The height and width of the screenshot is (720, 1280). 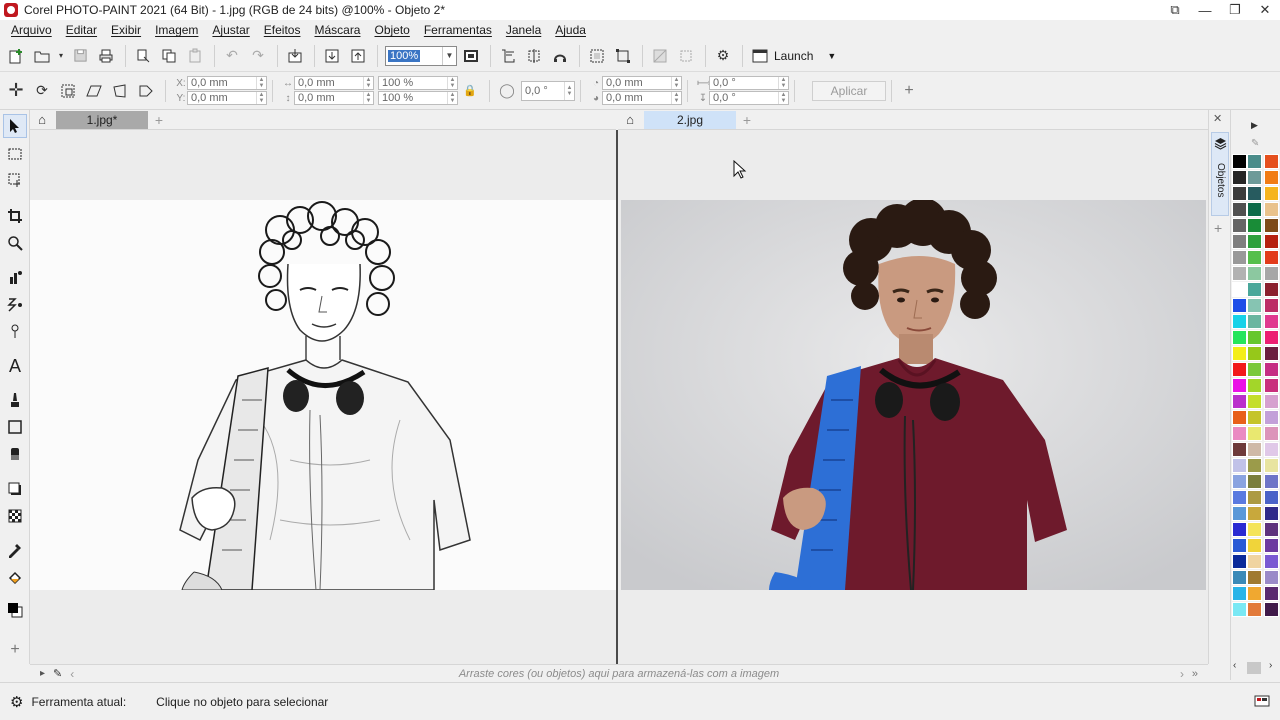 I want to click on mask-transform-tool-icon, so click(x=15, y=180).